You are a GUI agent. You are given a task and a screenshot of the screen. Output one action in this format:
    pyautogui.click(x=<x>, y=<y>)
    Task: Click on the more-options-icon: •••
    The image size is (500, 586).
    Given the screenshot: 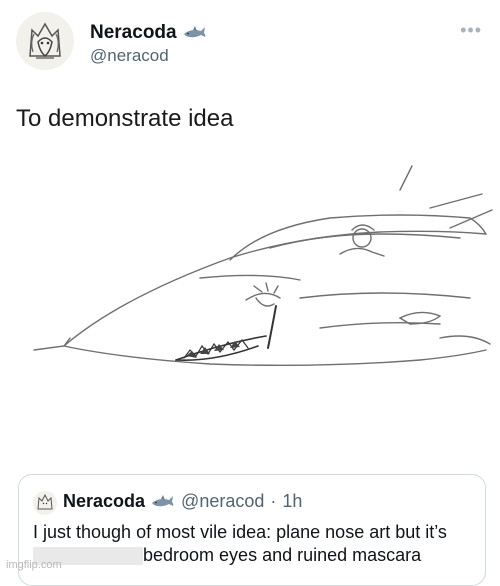 What is the action you would take?
    pyautogui.click(x=471, y=30)
    